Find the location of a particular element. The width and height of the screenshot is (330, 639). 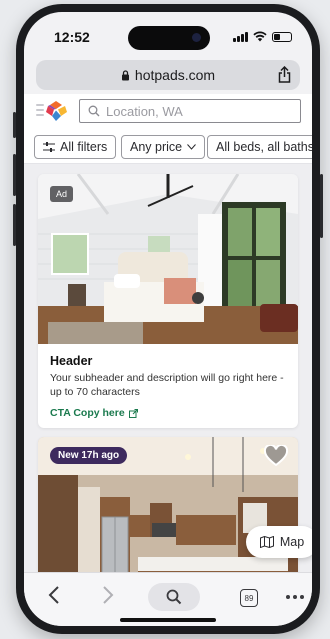

map-icon is located at coordinates (266, 542).